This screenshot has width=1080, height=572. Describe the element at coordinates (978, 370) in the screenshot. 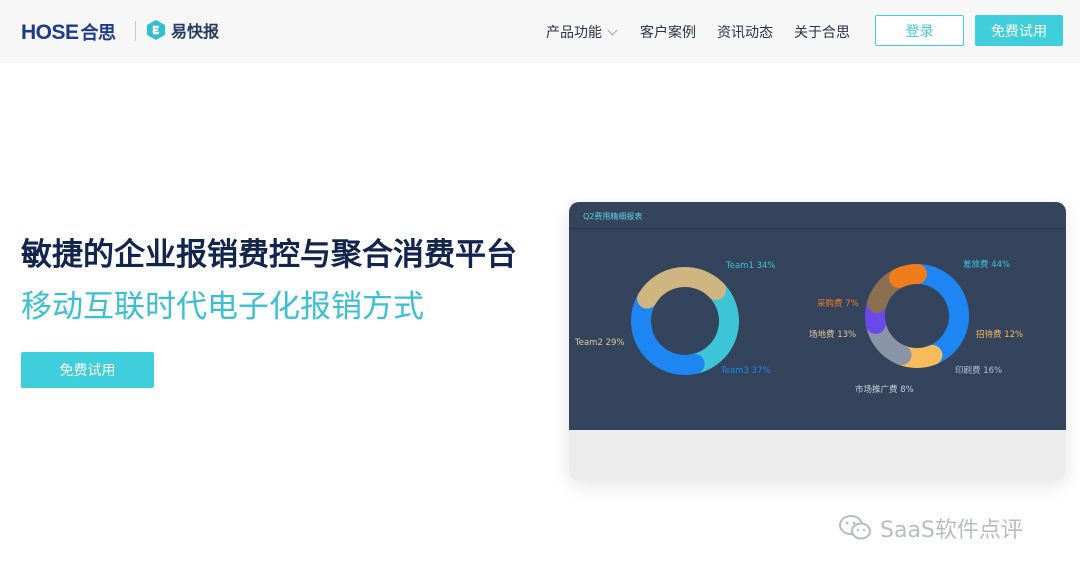

I see `donut-label-2-3: 印刷费 16%` at that location.